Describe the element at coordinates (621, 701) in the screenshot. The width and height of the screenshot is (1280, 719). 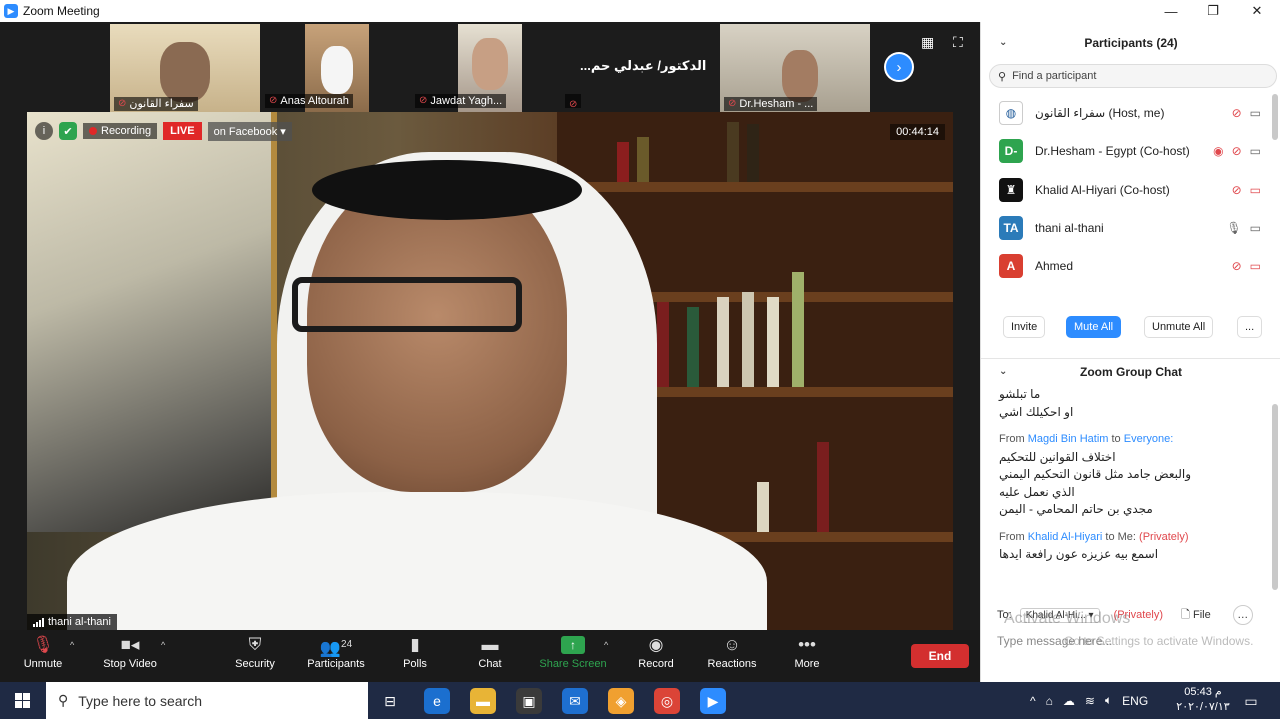
I see `shield-app-icon: ◈` at that location.